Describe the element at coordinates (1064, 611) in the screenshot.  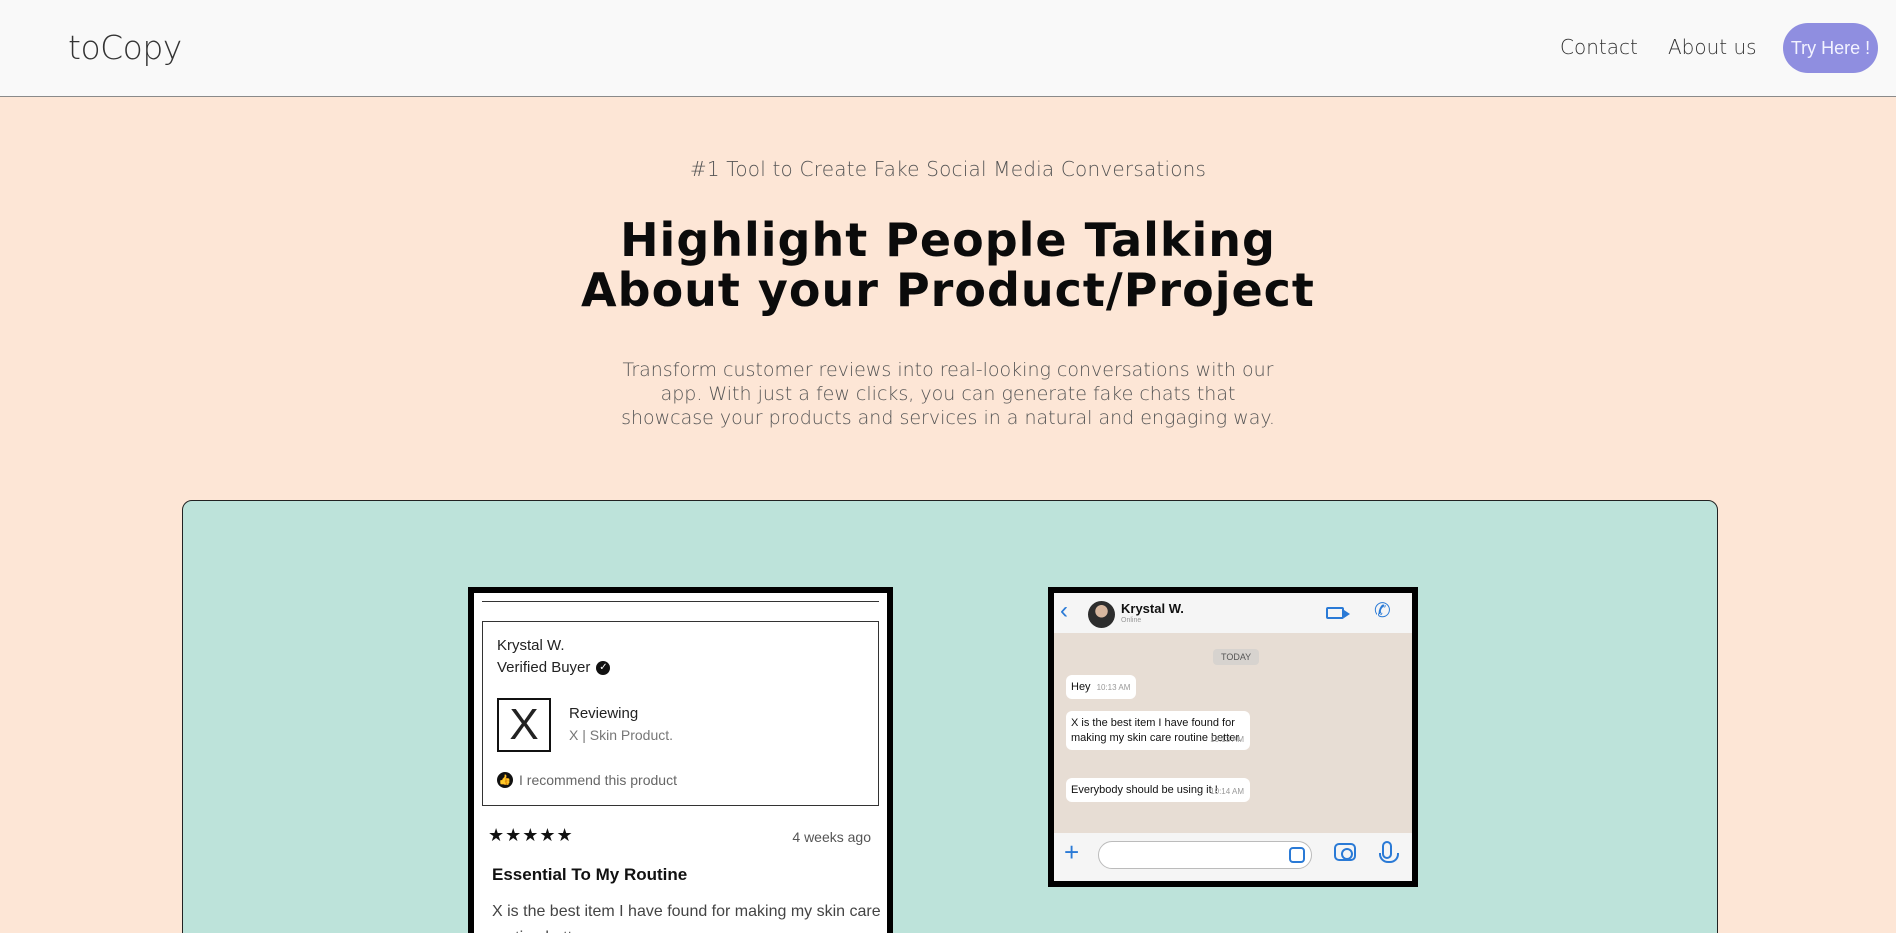
I see `back-arrow-icon: ‹` at that location.